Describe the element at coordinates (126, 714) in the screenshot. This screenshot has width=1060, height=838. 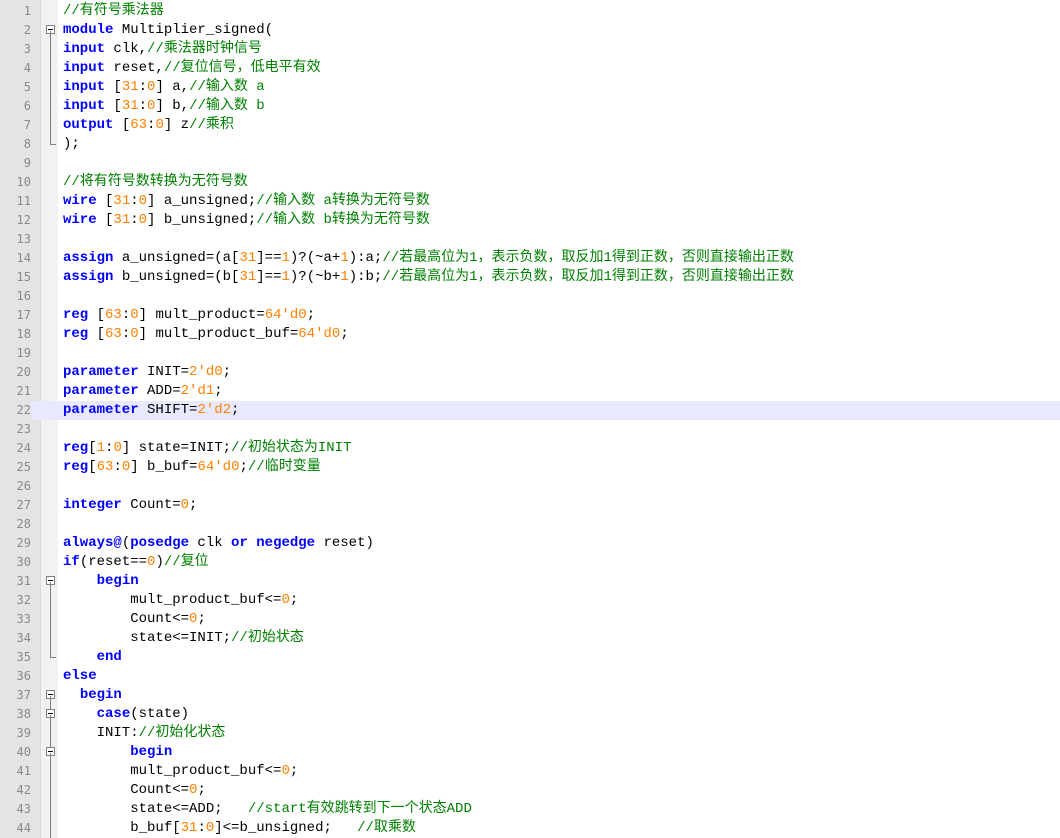
I see `code-text: case(state)` at that location.